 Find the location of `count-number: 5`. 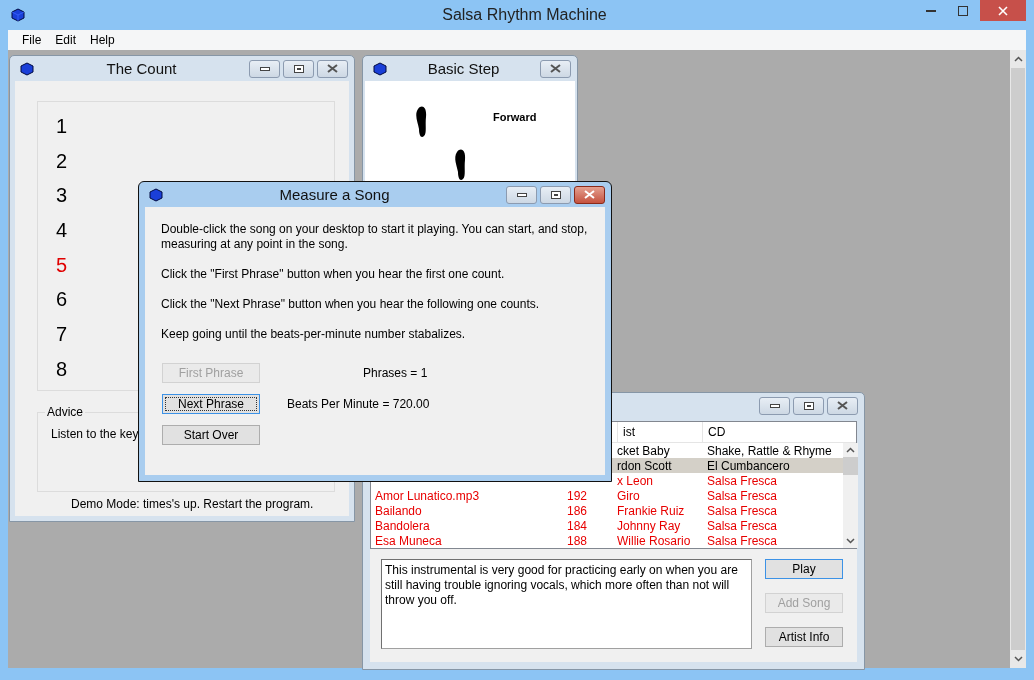

count-number: 5 is located at coordinates (62, 265).